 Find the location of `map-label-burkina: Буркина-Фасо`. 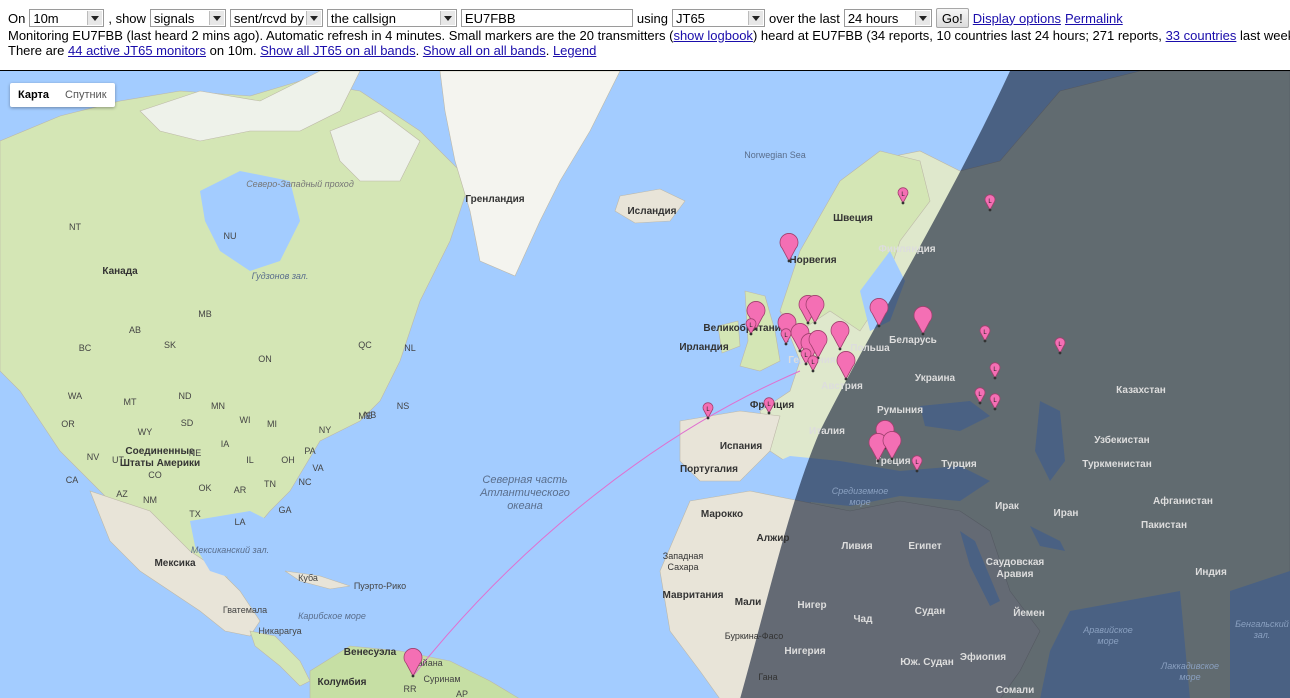

map-label-burkina: Буркина-Фасо is located at coordinates (754, 636).